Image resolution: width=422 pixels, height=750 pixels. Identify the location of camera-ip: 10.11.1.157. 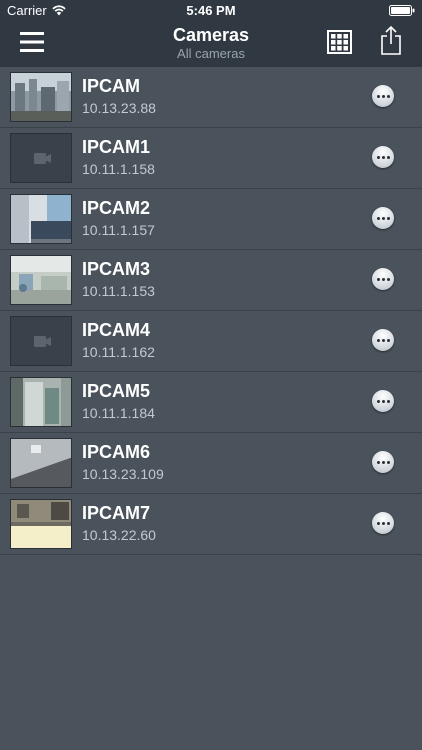
(118, 230).